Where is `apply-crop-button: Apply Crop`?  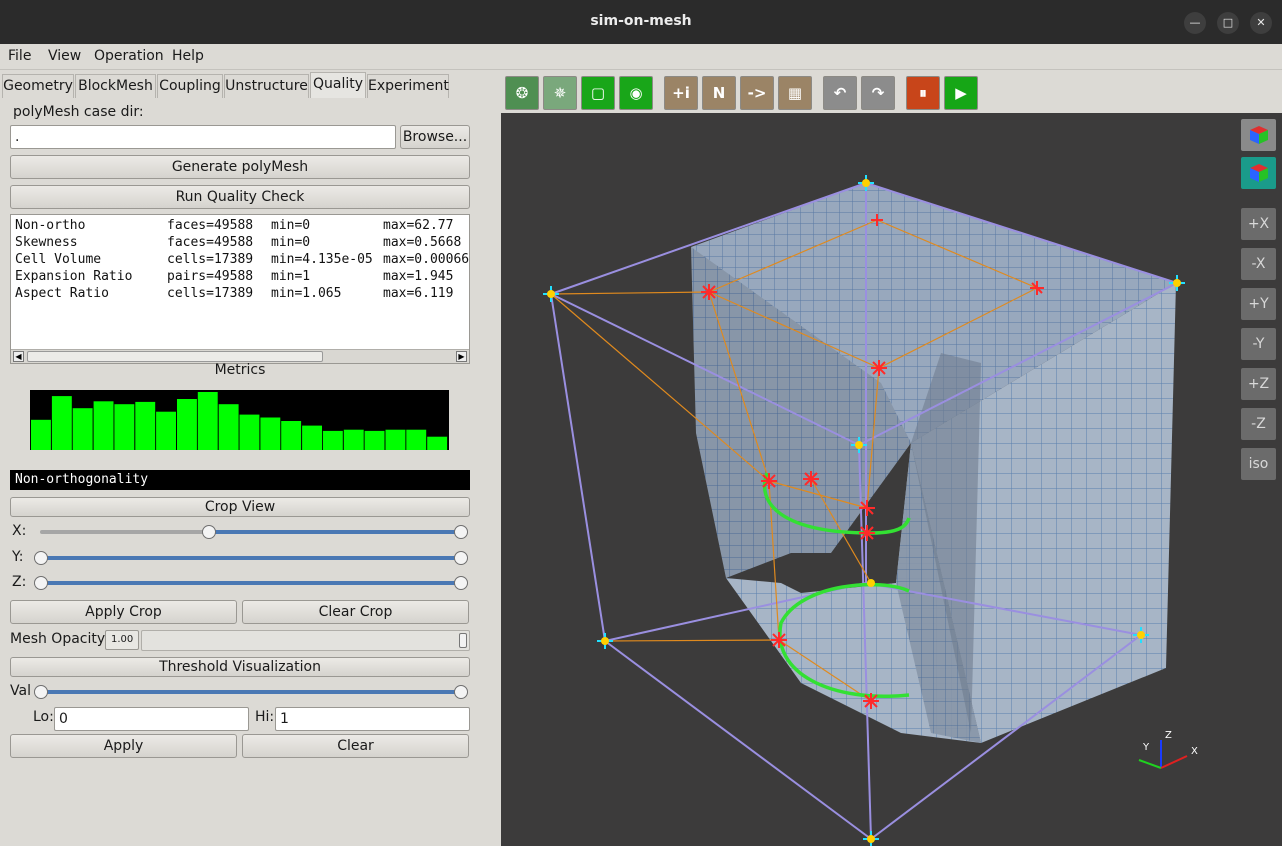
apply-crop-button: Apply Crop is located at coordinates (123, 612).